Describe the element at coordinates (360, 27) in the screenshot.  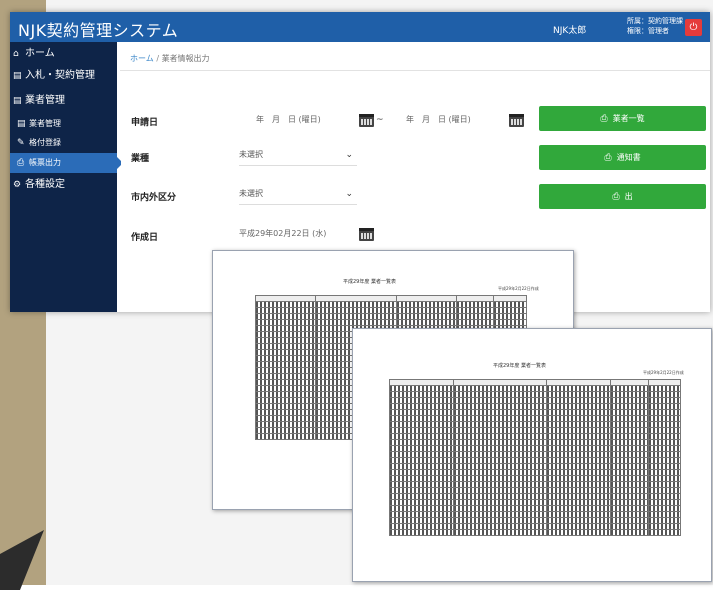
I see `top-bar: NJK契約管理システム NJK太郎 所属：契約管理課 権限：管理者 ⏻` at that location.